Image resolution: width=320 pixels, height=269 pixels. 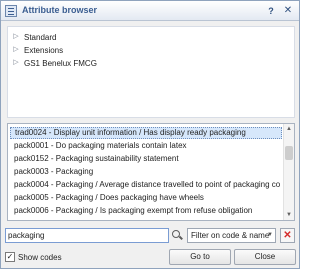 What do you see at coordinates (147, 172) in the screenshot?
I see `result-row: pack0003 - Packaging` at bounding box center [147, 172].